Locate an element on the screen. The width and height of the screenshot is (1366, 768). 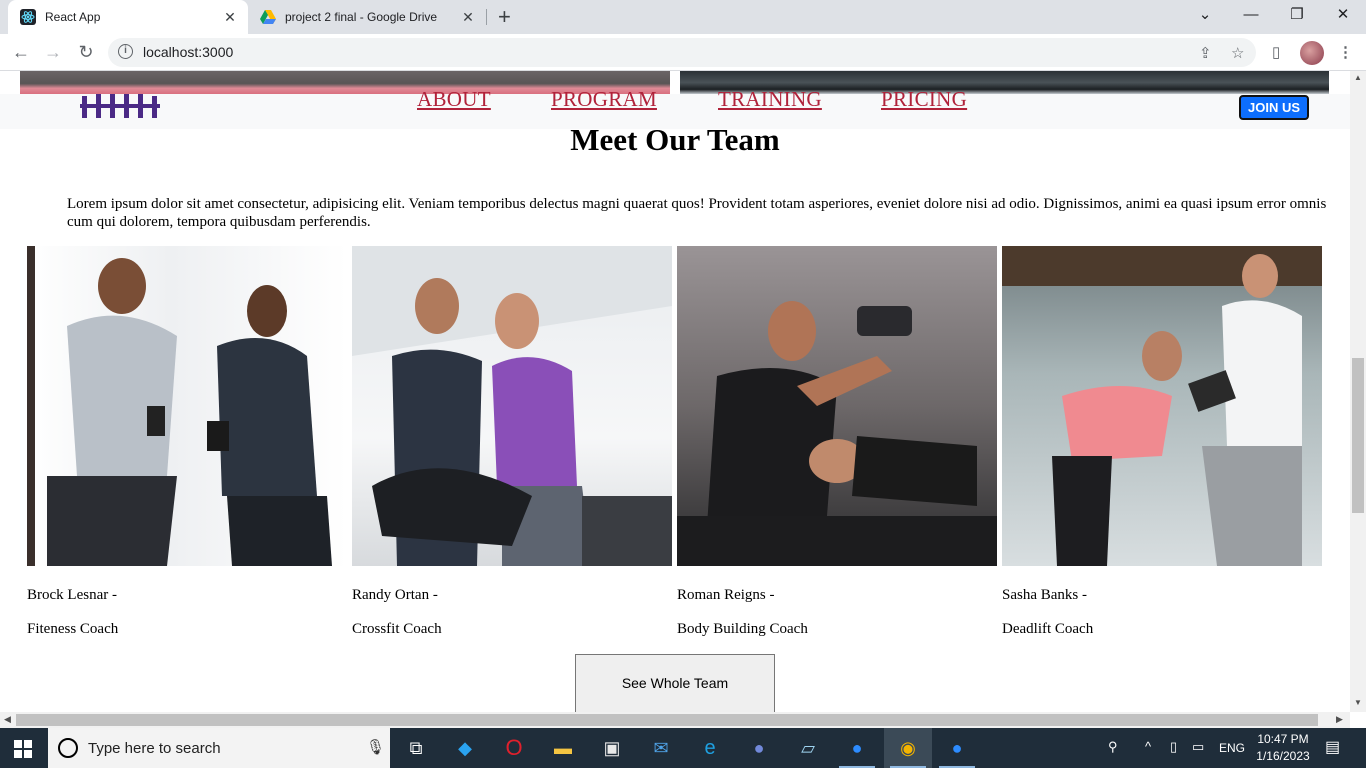
site-info-icon: i is located at coordinates (125, 51).